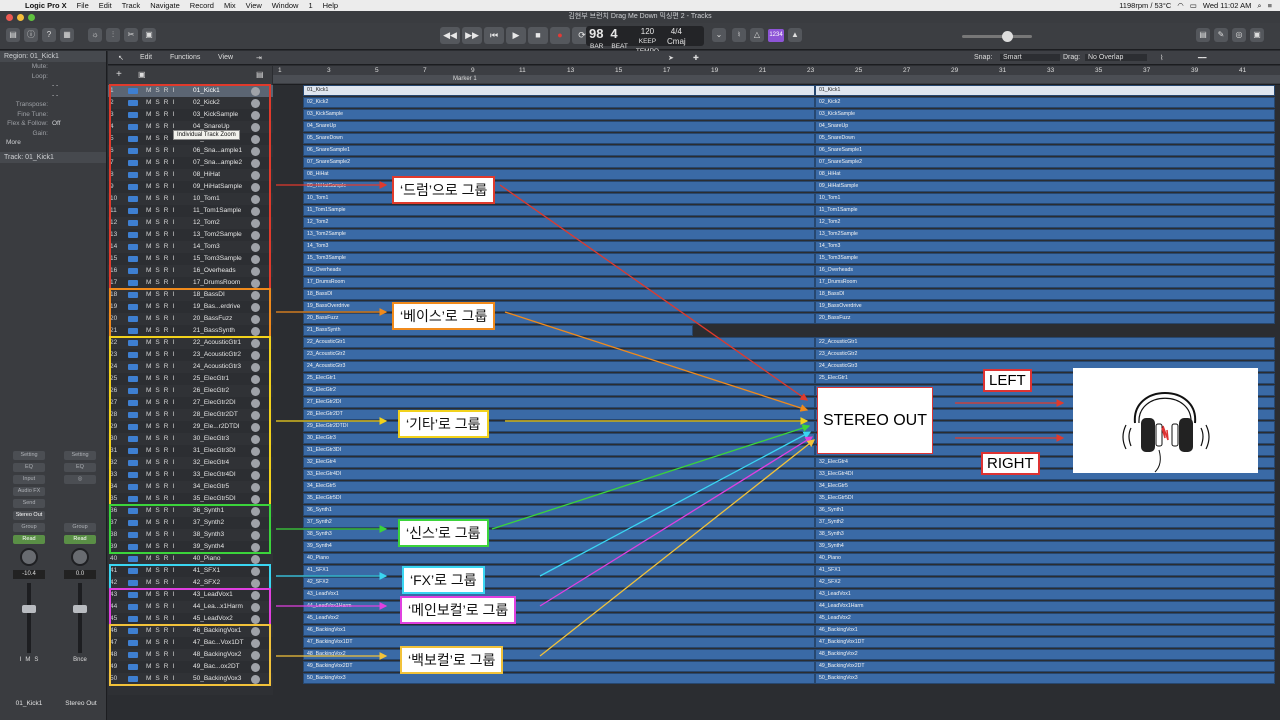 The width and height of the screenshot is (1280, 720). What do you see at coordinates (1239, 35) in the screenshot?
I see `loop-browser-icon: ◎` at bounding box center [1239, 35].